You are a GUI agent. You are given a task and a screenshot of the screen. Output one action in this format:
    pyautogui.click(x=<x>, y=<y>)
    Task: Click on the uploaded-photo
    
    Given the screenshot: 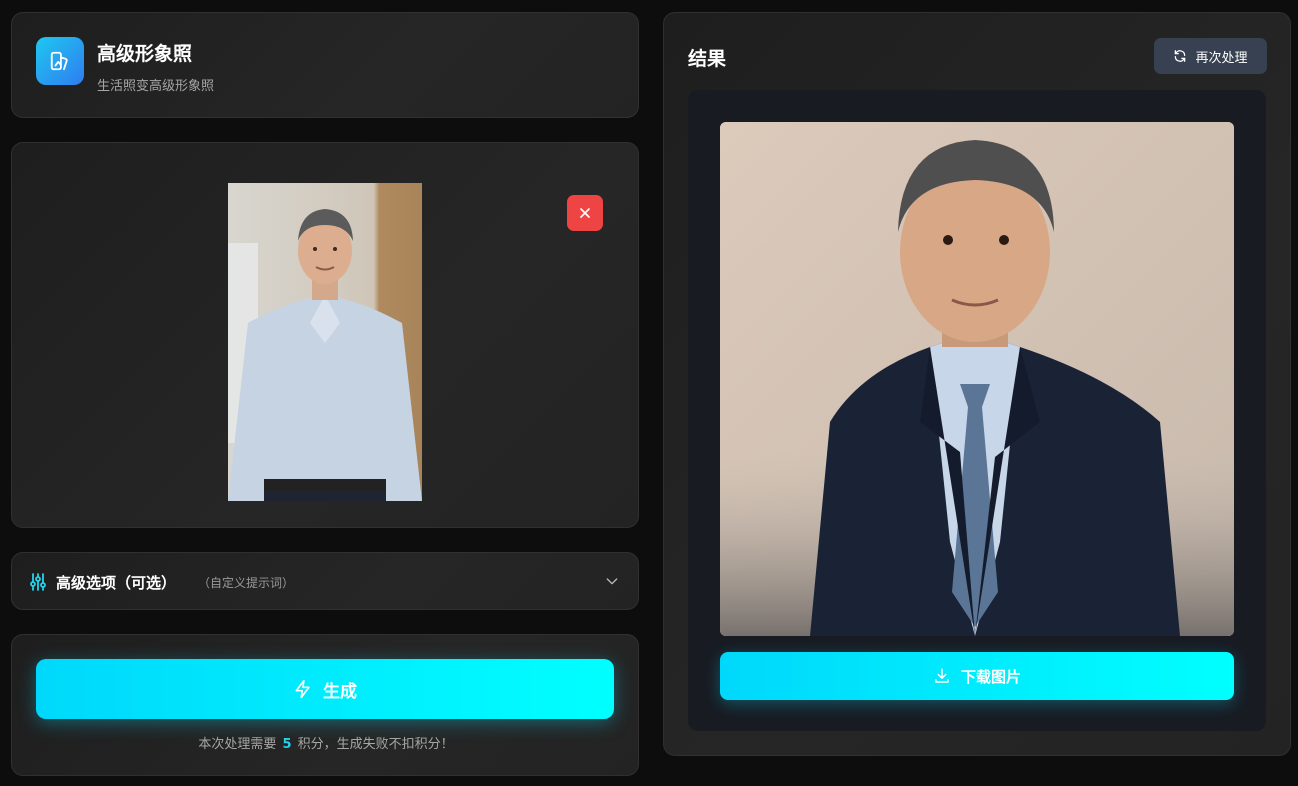 What is the action you would take?
    pyautogui.click(x=325, y=342)
    